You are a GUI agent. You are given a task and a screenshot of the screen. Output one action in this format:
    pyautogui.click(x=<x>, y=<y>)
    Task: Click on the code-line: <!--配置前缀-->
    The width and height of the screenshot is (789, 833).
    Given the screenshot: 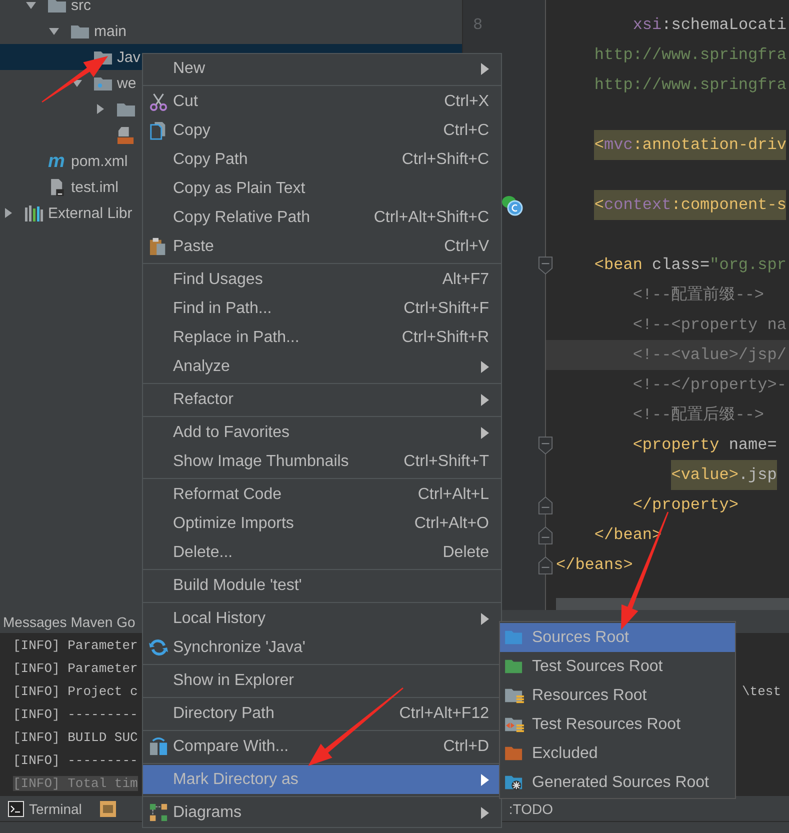 What is the action you would take?
    pyautogui.click(x=698, y=295)
    